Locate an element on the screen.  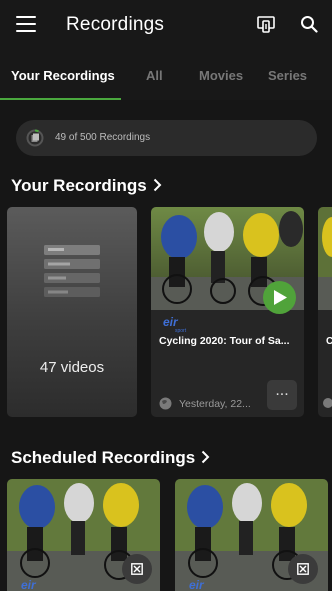
your-recordings-heading: Your Recordings is located at coordinates (86, 186).